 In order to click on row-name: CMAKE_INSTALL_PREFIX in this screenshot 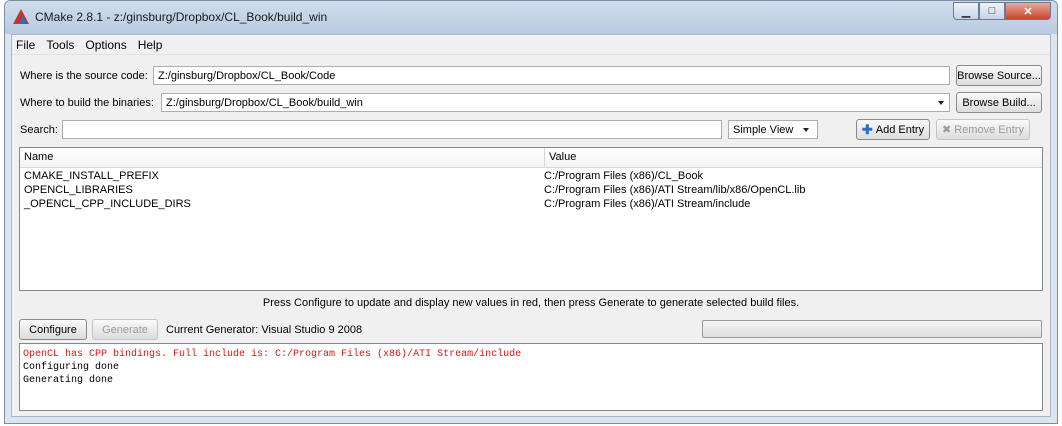, I will do `click(91, 176)`.